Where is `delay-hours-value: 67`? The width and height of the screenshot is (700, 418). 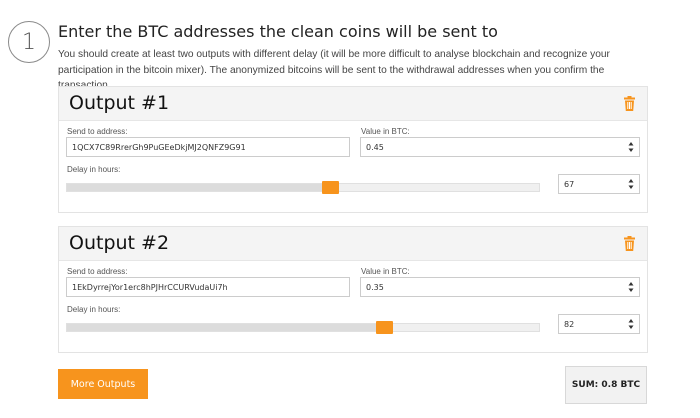 delay-hours-value: 67 is located at coordinates (569, 184).